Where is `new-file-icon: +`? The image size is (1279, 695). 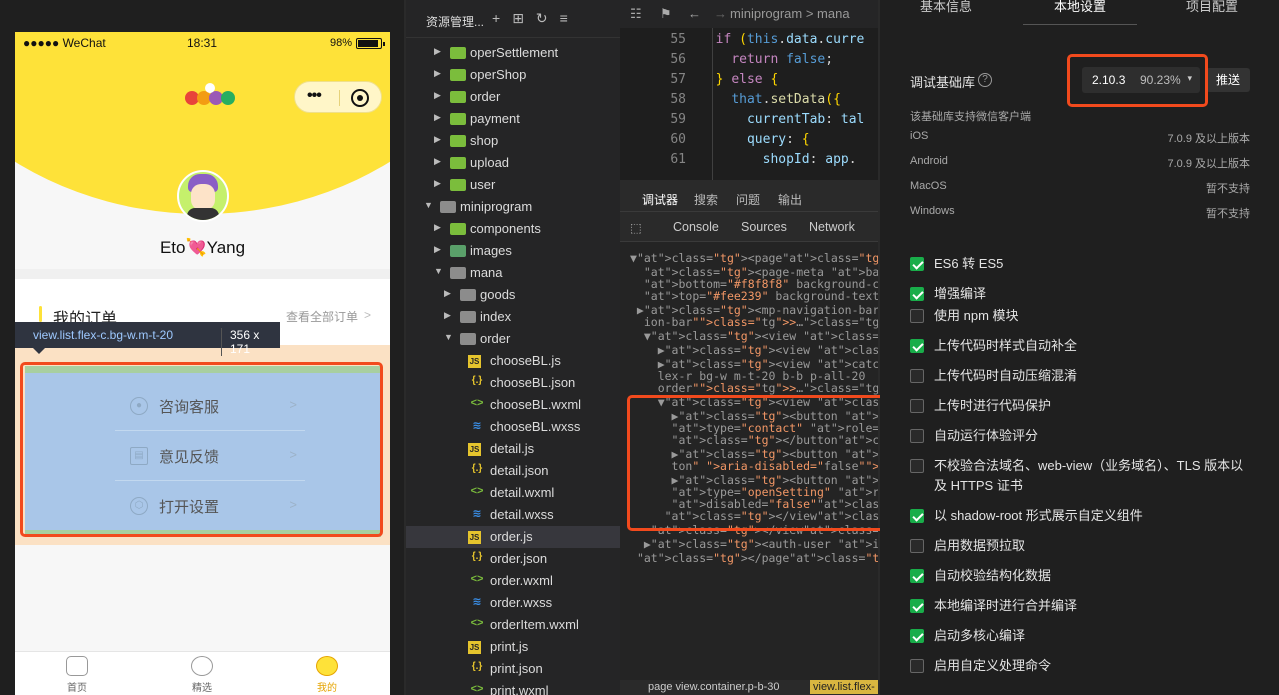 new-file-icon: + is located at coordinates (502, 18).